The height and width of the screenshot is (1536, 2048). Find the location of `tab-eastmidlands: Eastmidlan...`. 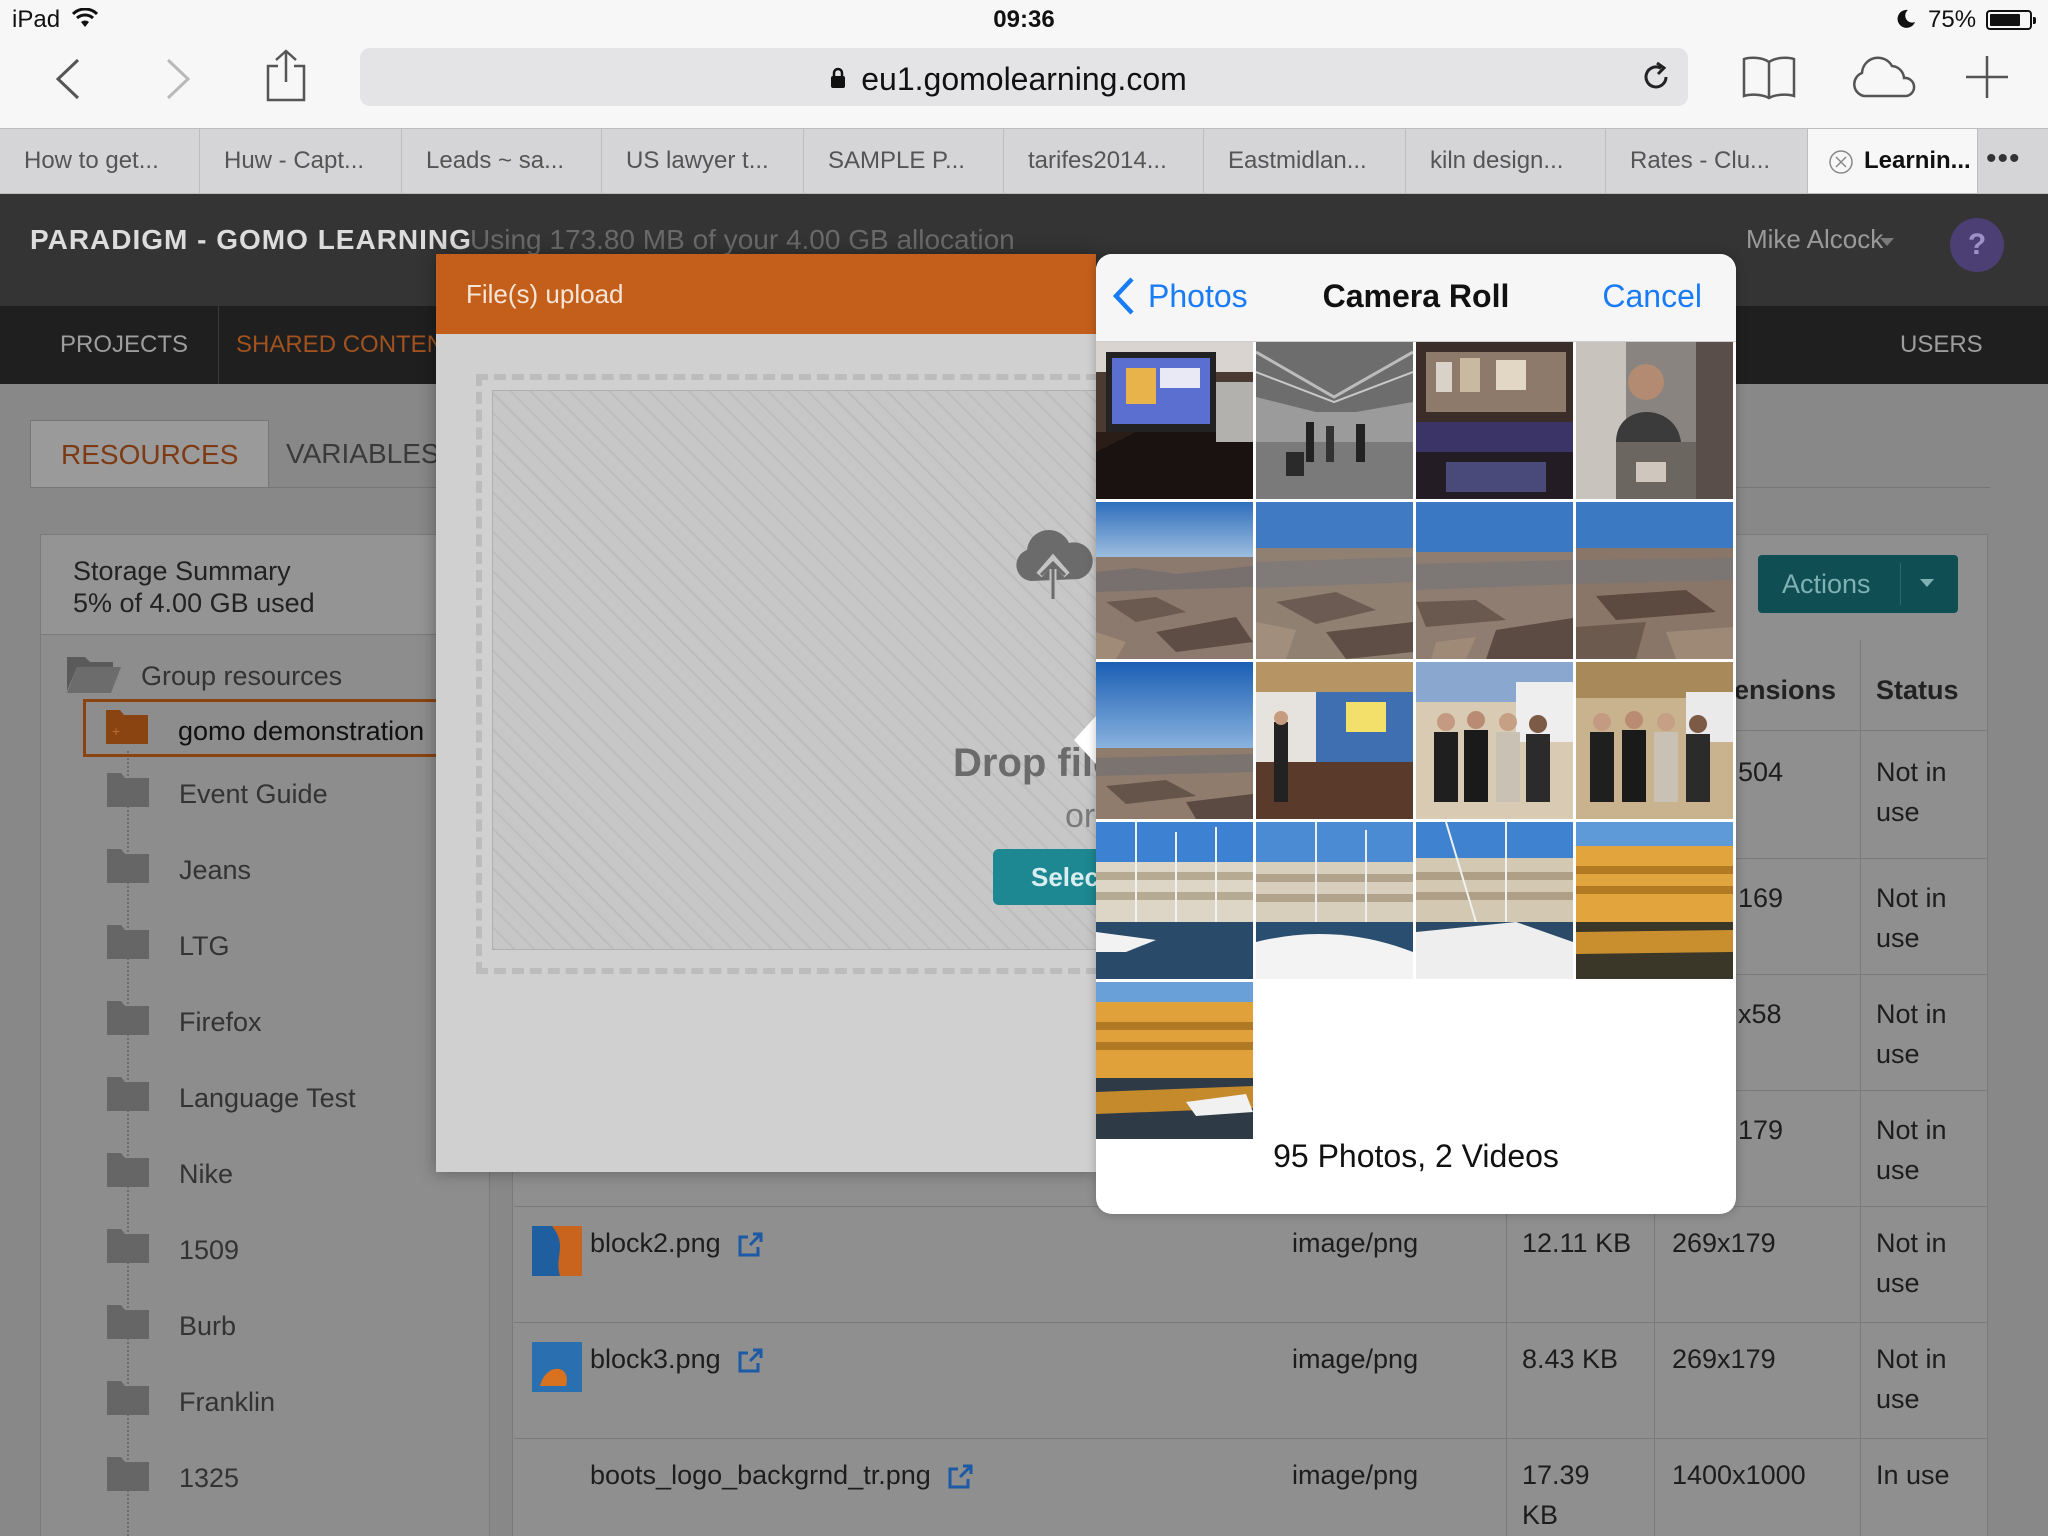

tab-eastmidlands: Eastmidlan... is located at coordinates (1305, 161).